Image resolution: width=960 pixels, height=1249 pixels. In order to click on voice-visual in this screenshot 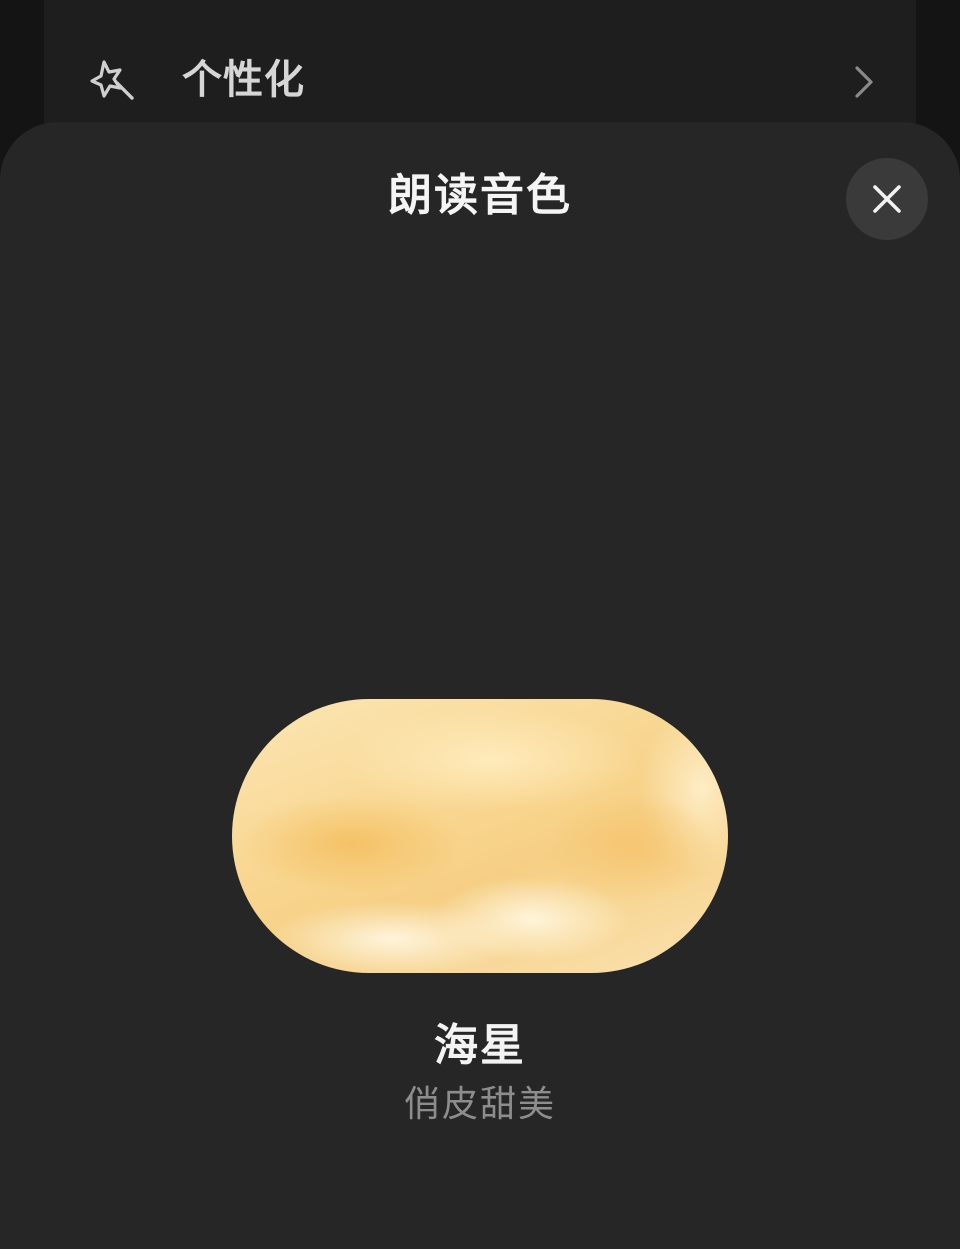, I will do `click(480, 836)`.